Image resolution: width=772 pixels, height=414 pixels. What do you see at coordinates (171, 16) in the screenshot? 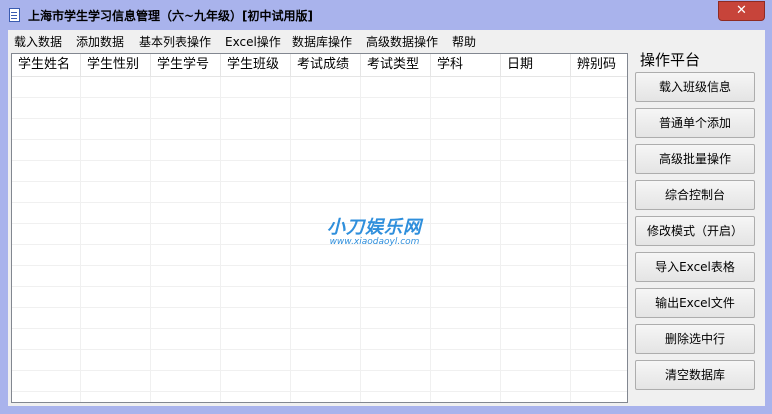
I see `window-title: 上海市学生学习信息管理（六~九年级）[初中试用版]` at bounding box center [171, 16].